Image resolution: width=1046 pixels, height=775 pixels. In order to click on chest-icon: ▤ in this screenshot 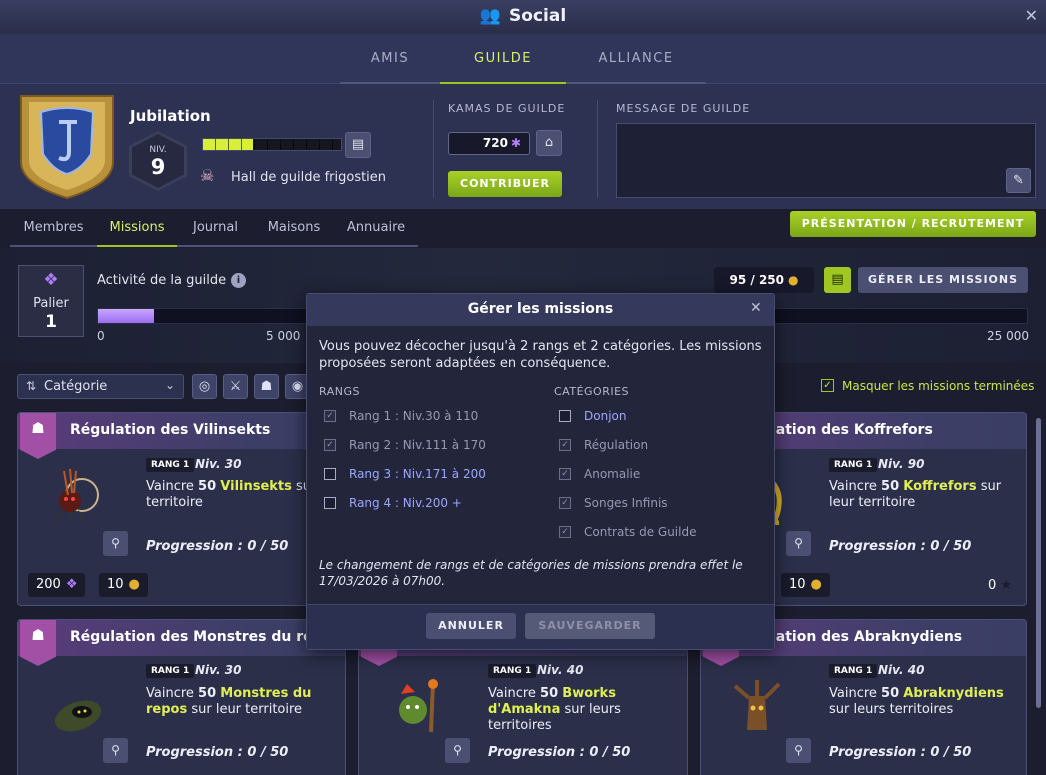, I will do `click(358, 145)`.